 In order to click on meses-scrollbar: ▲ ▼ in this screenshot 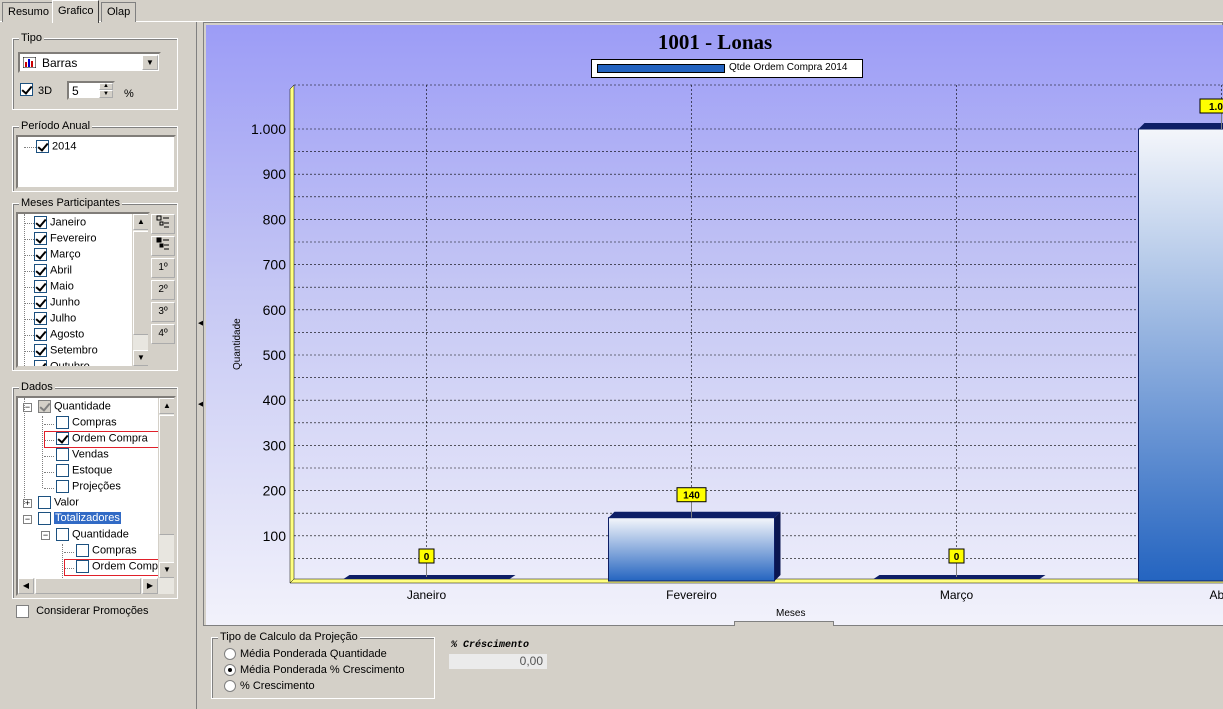, I will do `click(140, 290)`.